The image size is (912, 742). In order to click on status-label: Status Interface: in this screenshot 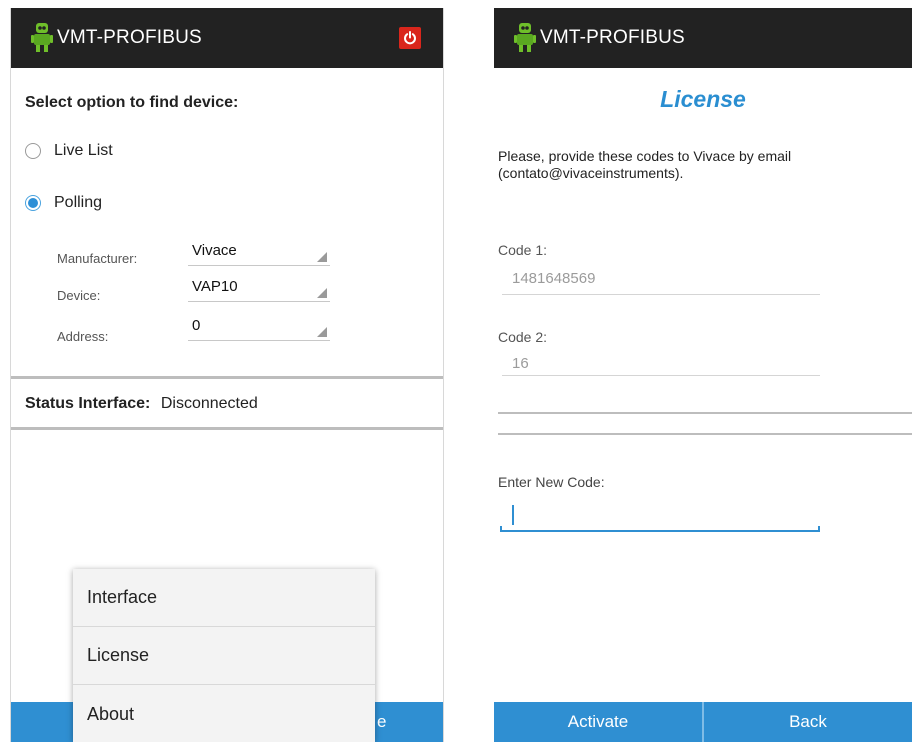, I will do `click(88, 403)`.